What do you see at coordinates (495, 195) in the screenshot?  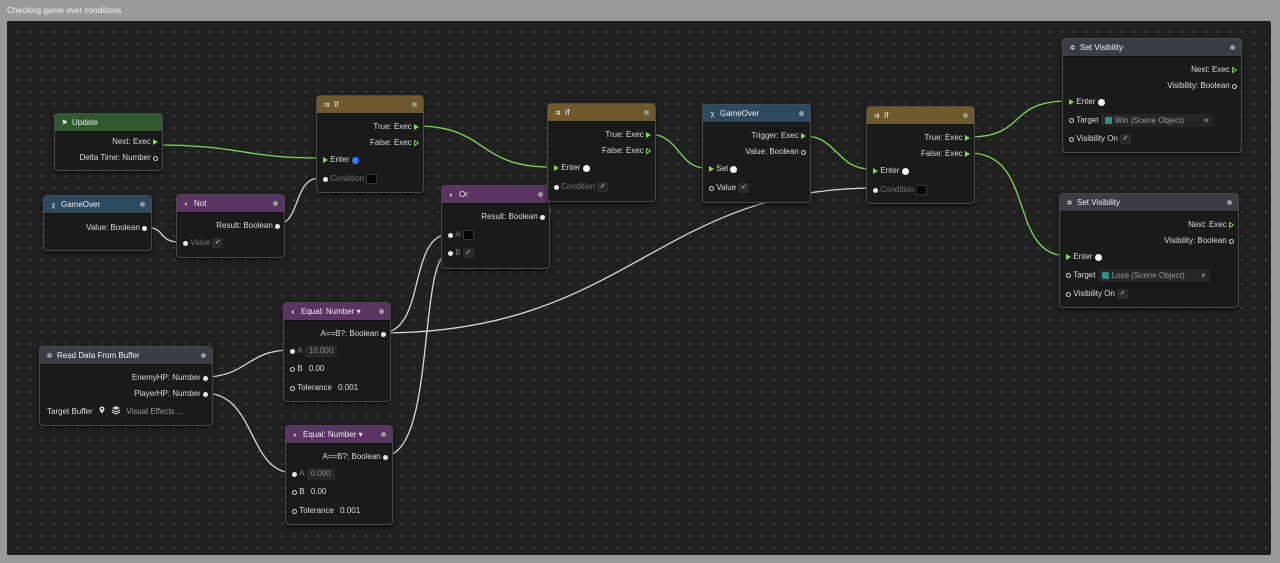 I see `or-node-header: ◐ Or` at bounding box center [495, 195].